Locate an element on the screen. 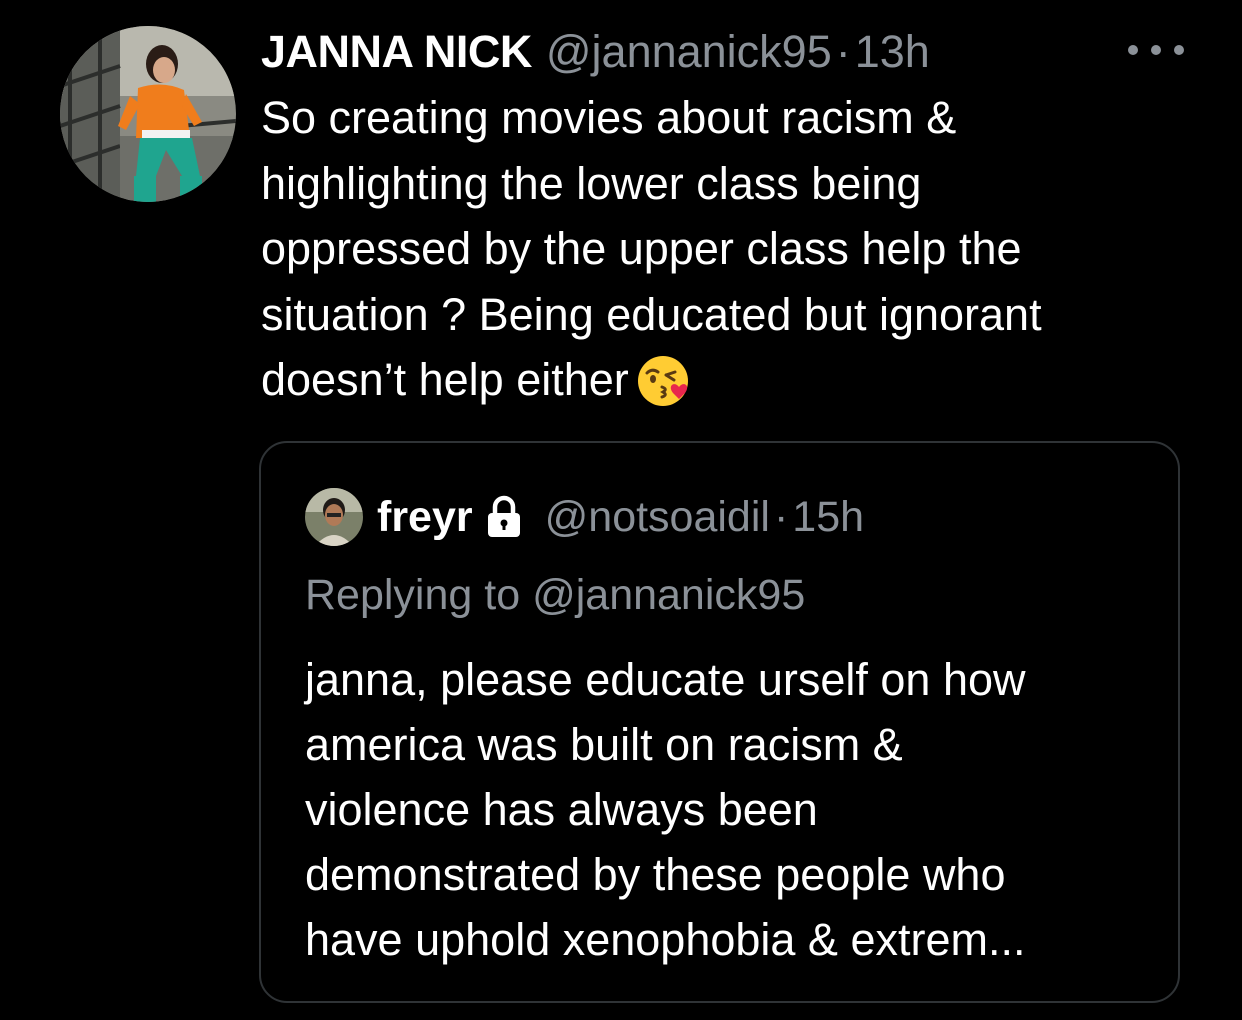 Image resolution: width=1242 pixels, height=1020 pixels. quoted-author-display-name: freyr is located at coordinates (425, 517).